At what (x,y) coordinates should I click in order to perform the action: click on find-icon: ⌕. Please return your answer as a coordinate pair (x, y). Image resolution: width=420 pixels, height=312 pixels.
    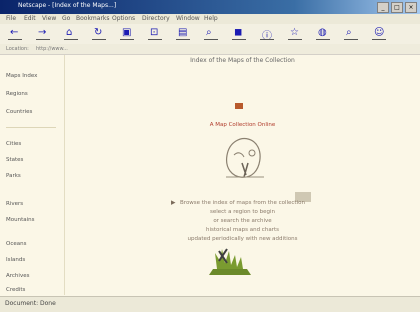
    Looking at the image, I should click on (209, 32).